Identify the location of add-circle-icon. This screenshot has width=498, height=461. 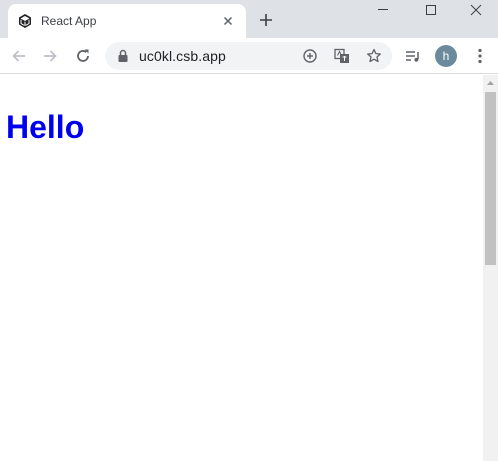
(310, 56).